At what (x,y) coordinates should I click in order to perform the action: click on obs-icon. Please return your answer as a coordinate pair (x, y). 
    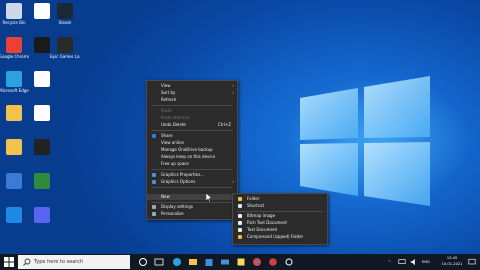
    Looking at the image, I should click on (42, 147).